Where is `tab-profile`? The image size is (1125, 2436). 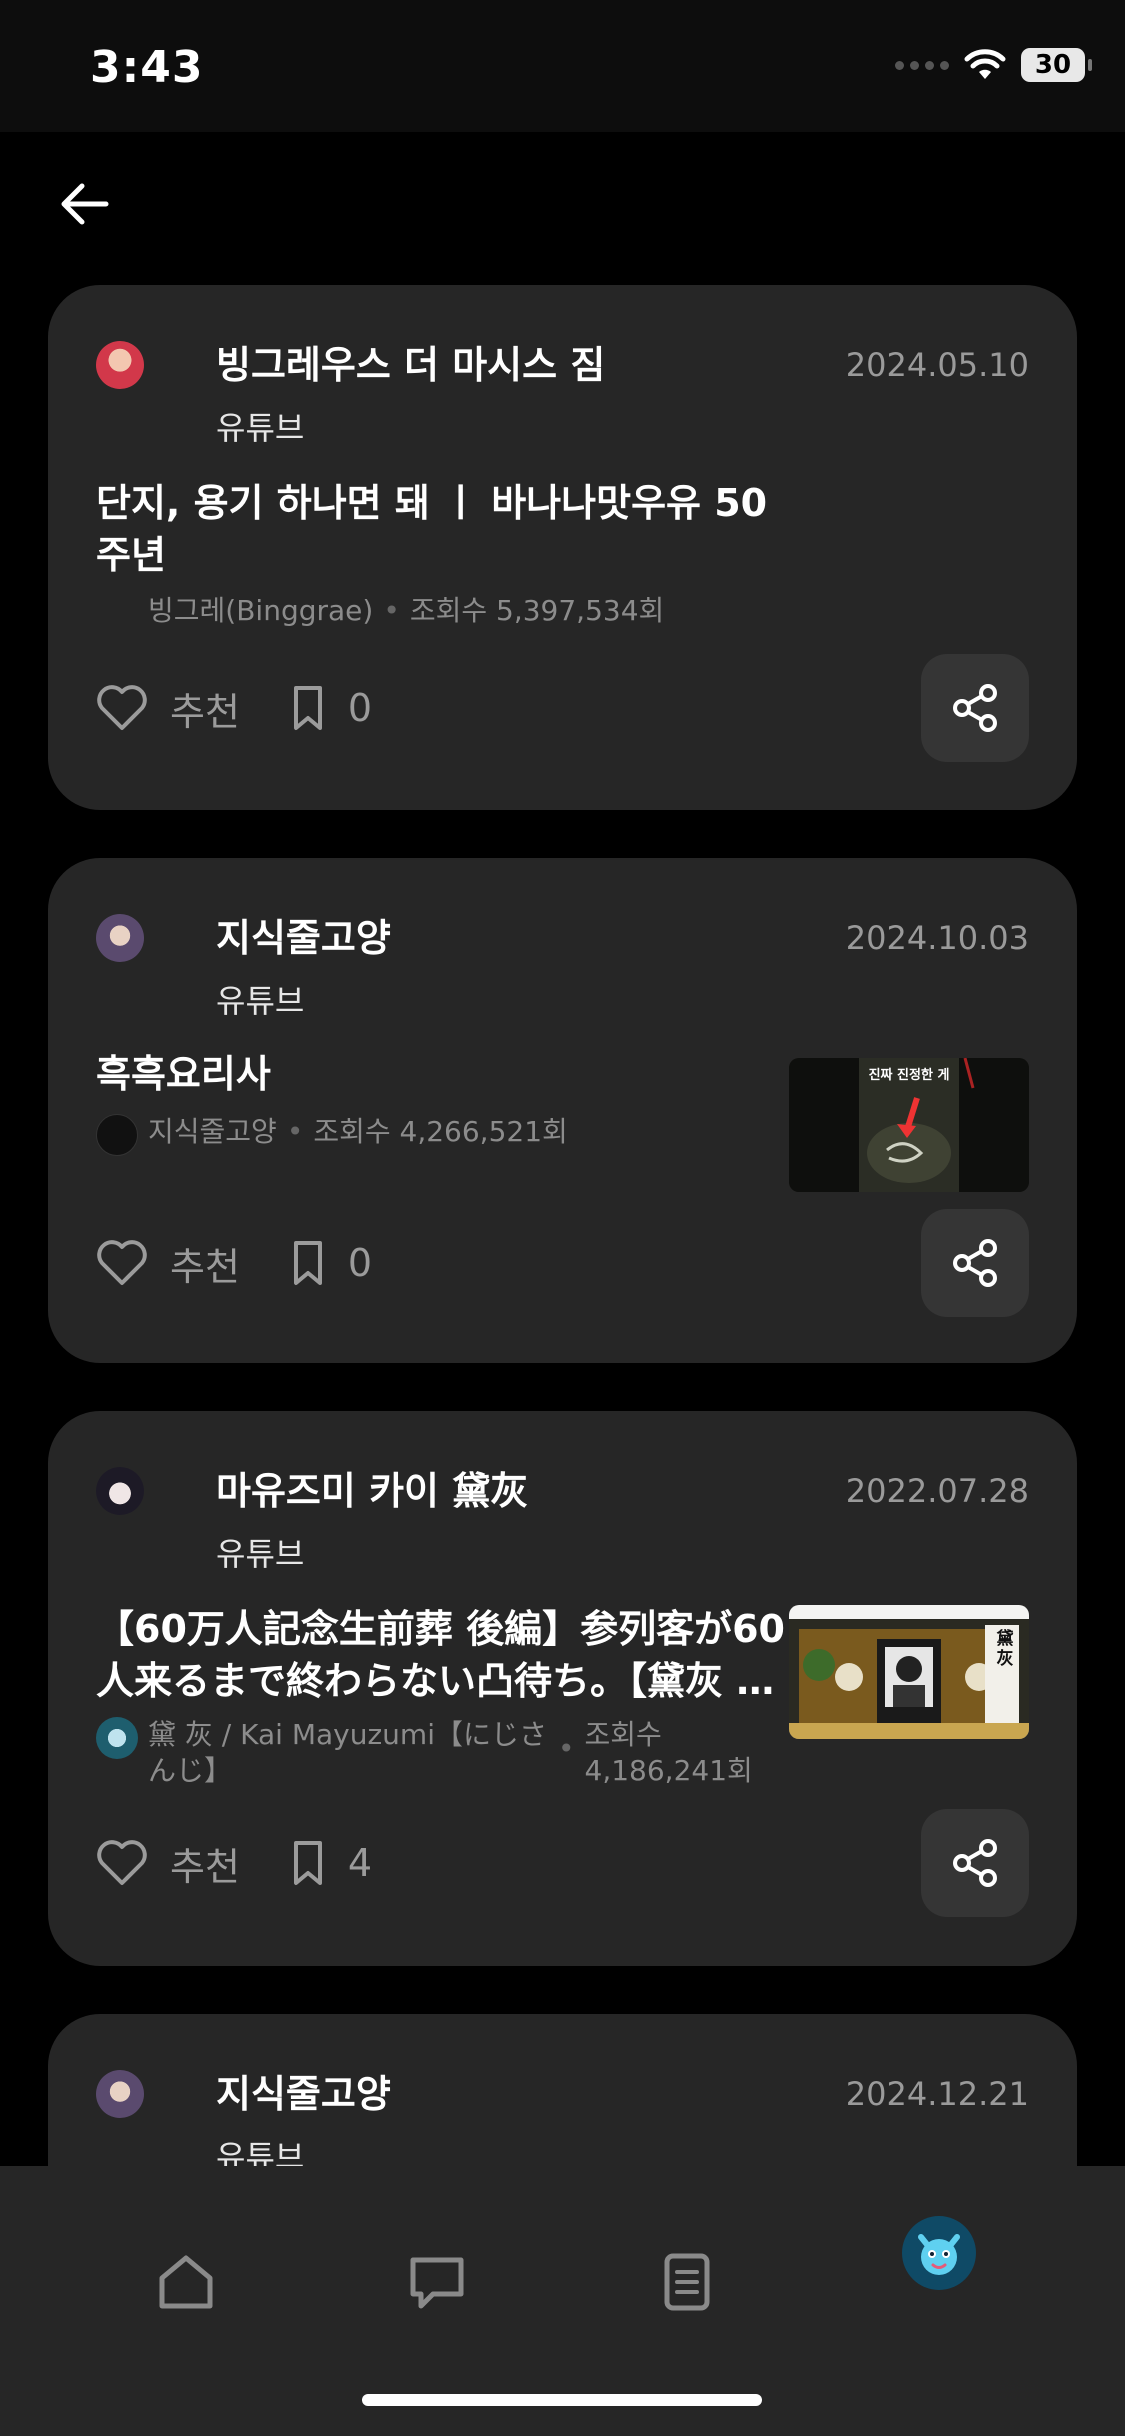 tab-profile is located at coordinates (939, 2253).